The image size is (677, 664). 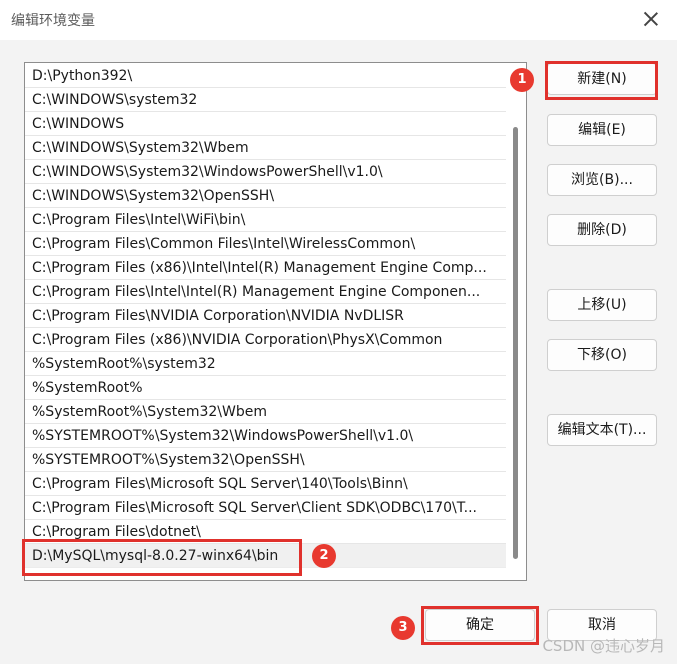 I want to click on path-item: C:\Program Files\Intel\WiFi\bin\, so click(x=266, y=220).